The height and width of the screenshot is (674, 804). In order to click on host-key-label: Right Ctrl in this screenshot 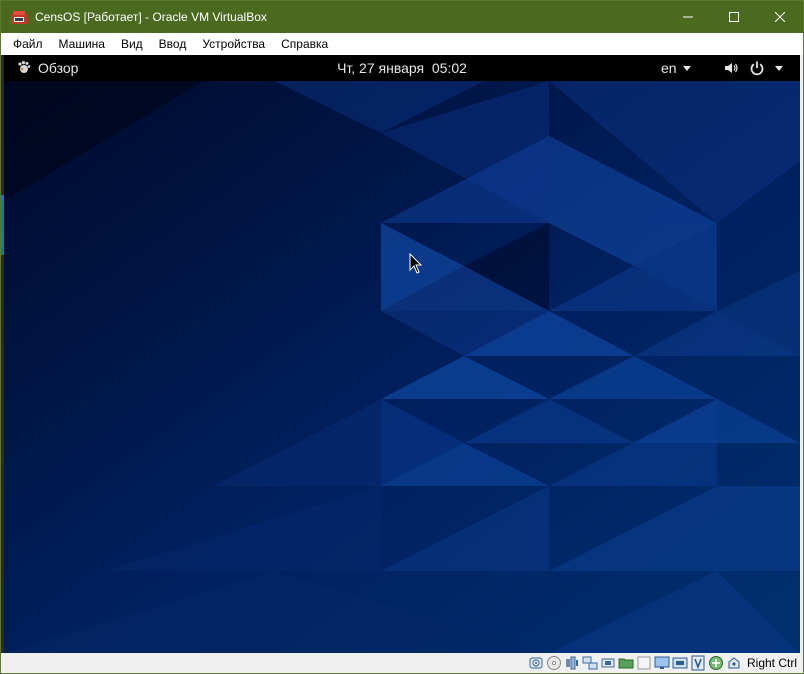, I will do `click(771, 663)`.